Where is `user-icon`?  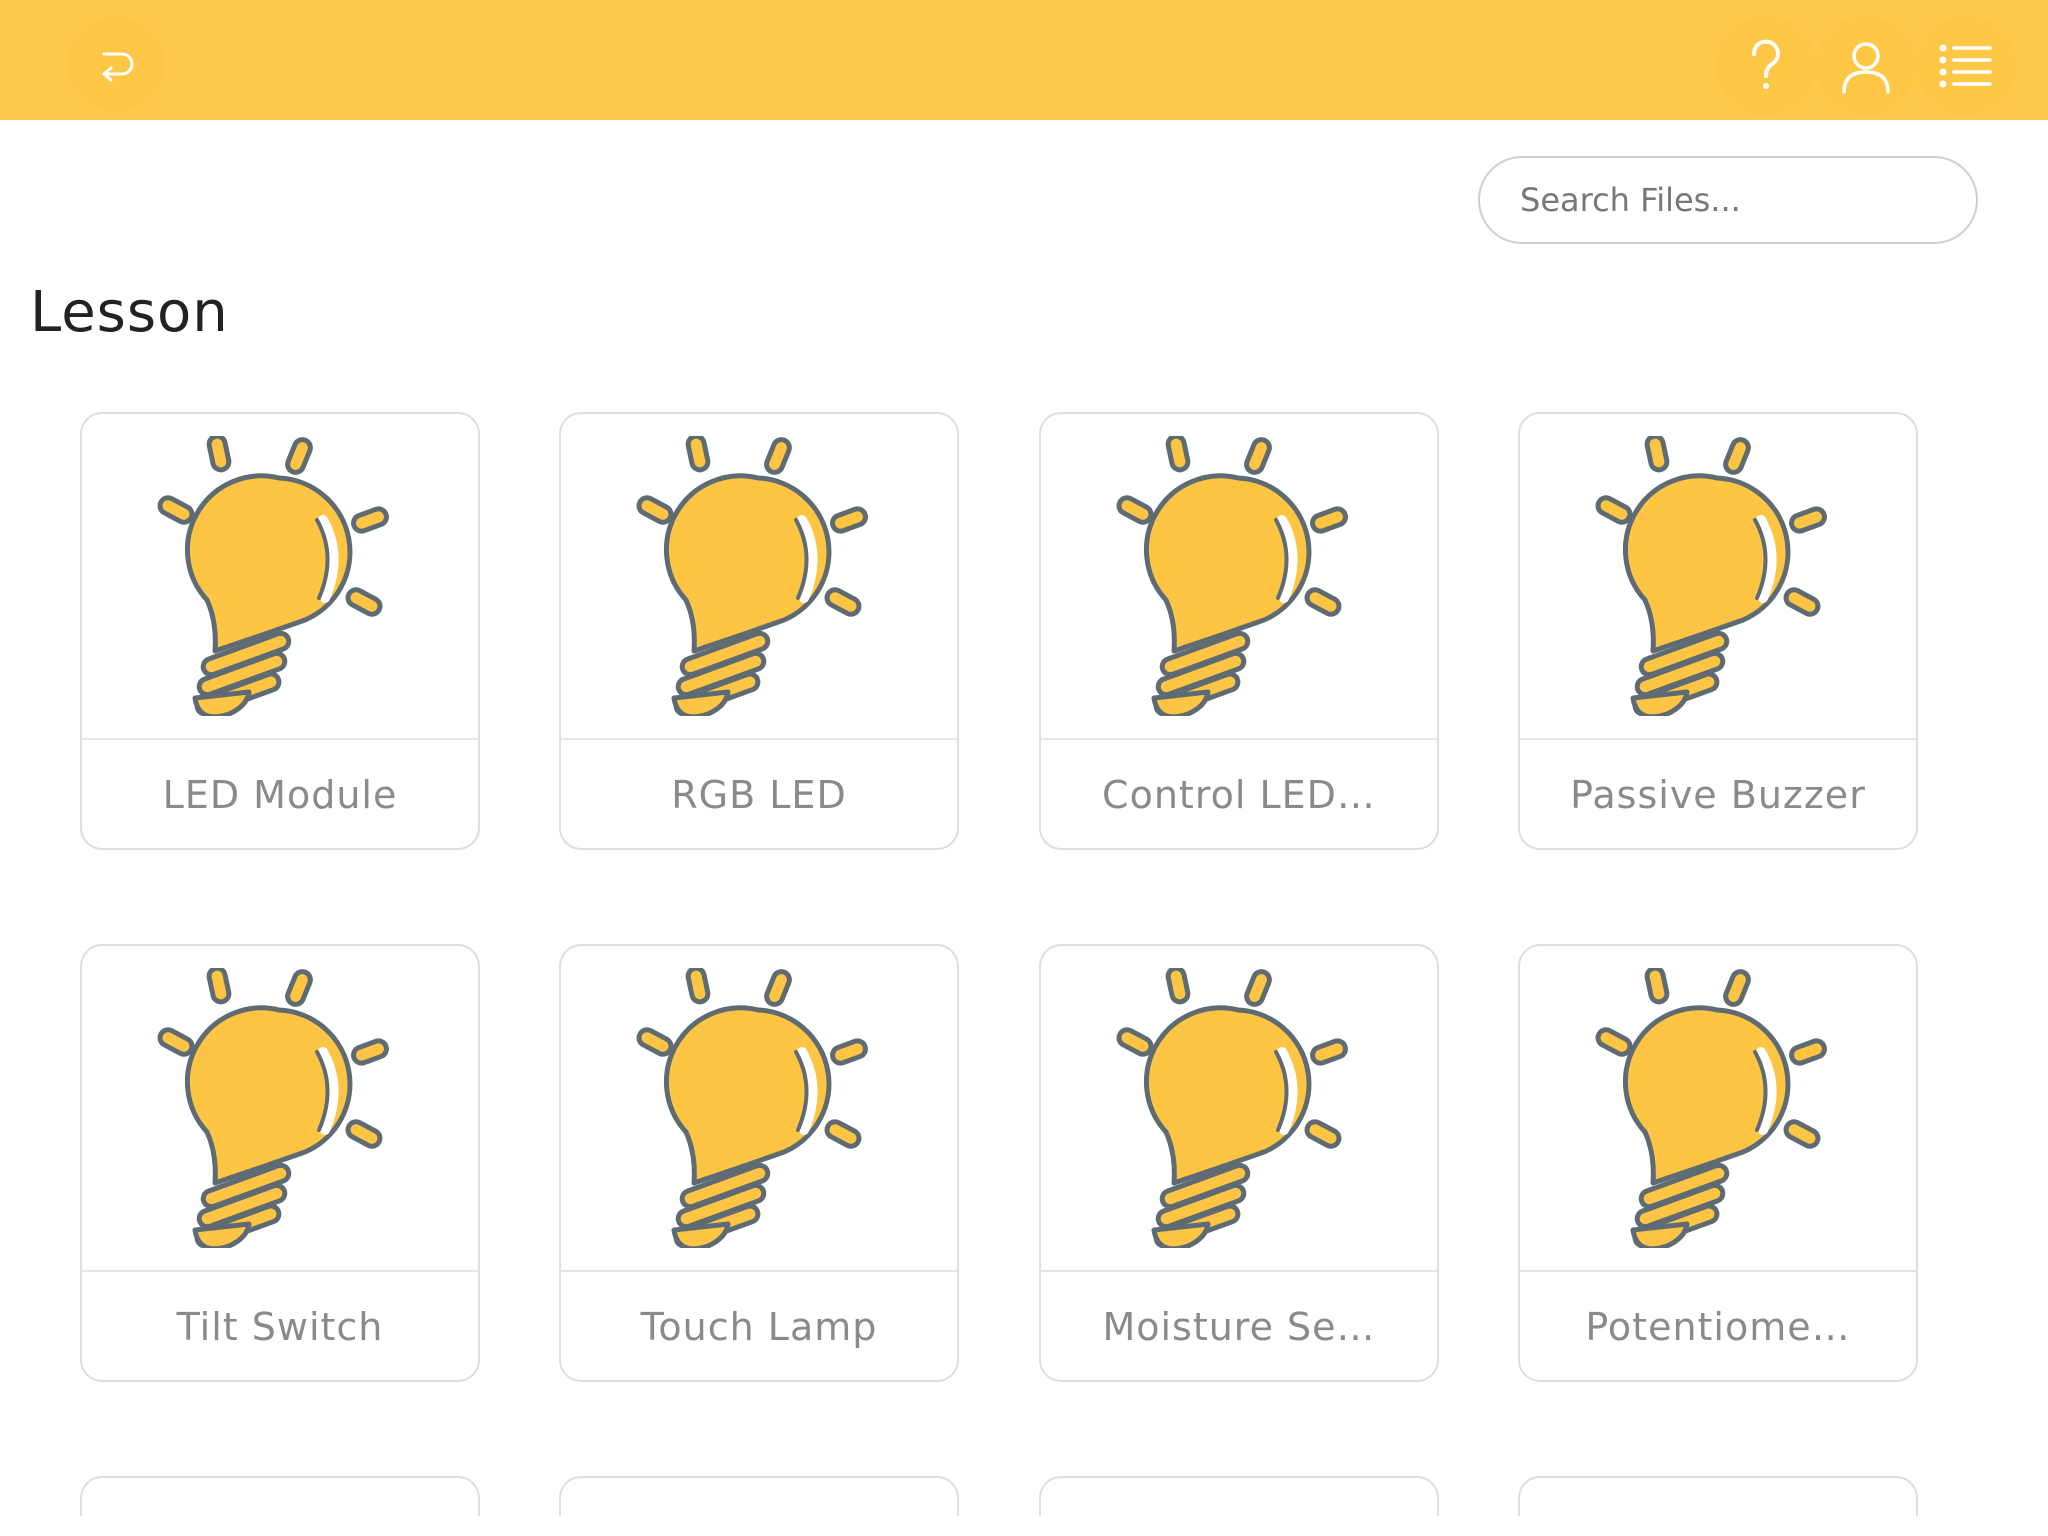
user-icon is located at coordinates (1866, 68).